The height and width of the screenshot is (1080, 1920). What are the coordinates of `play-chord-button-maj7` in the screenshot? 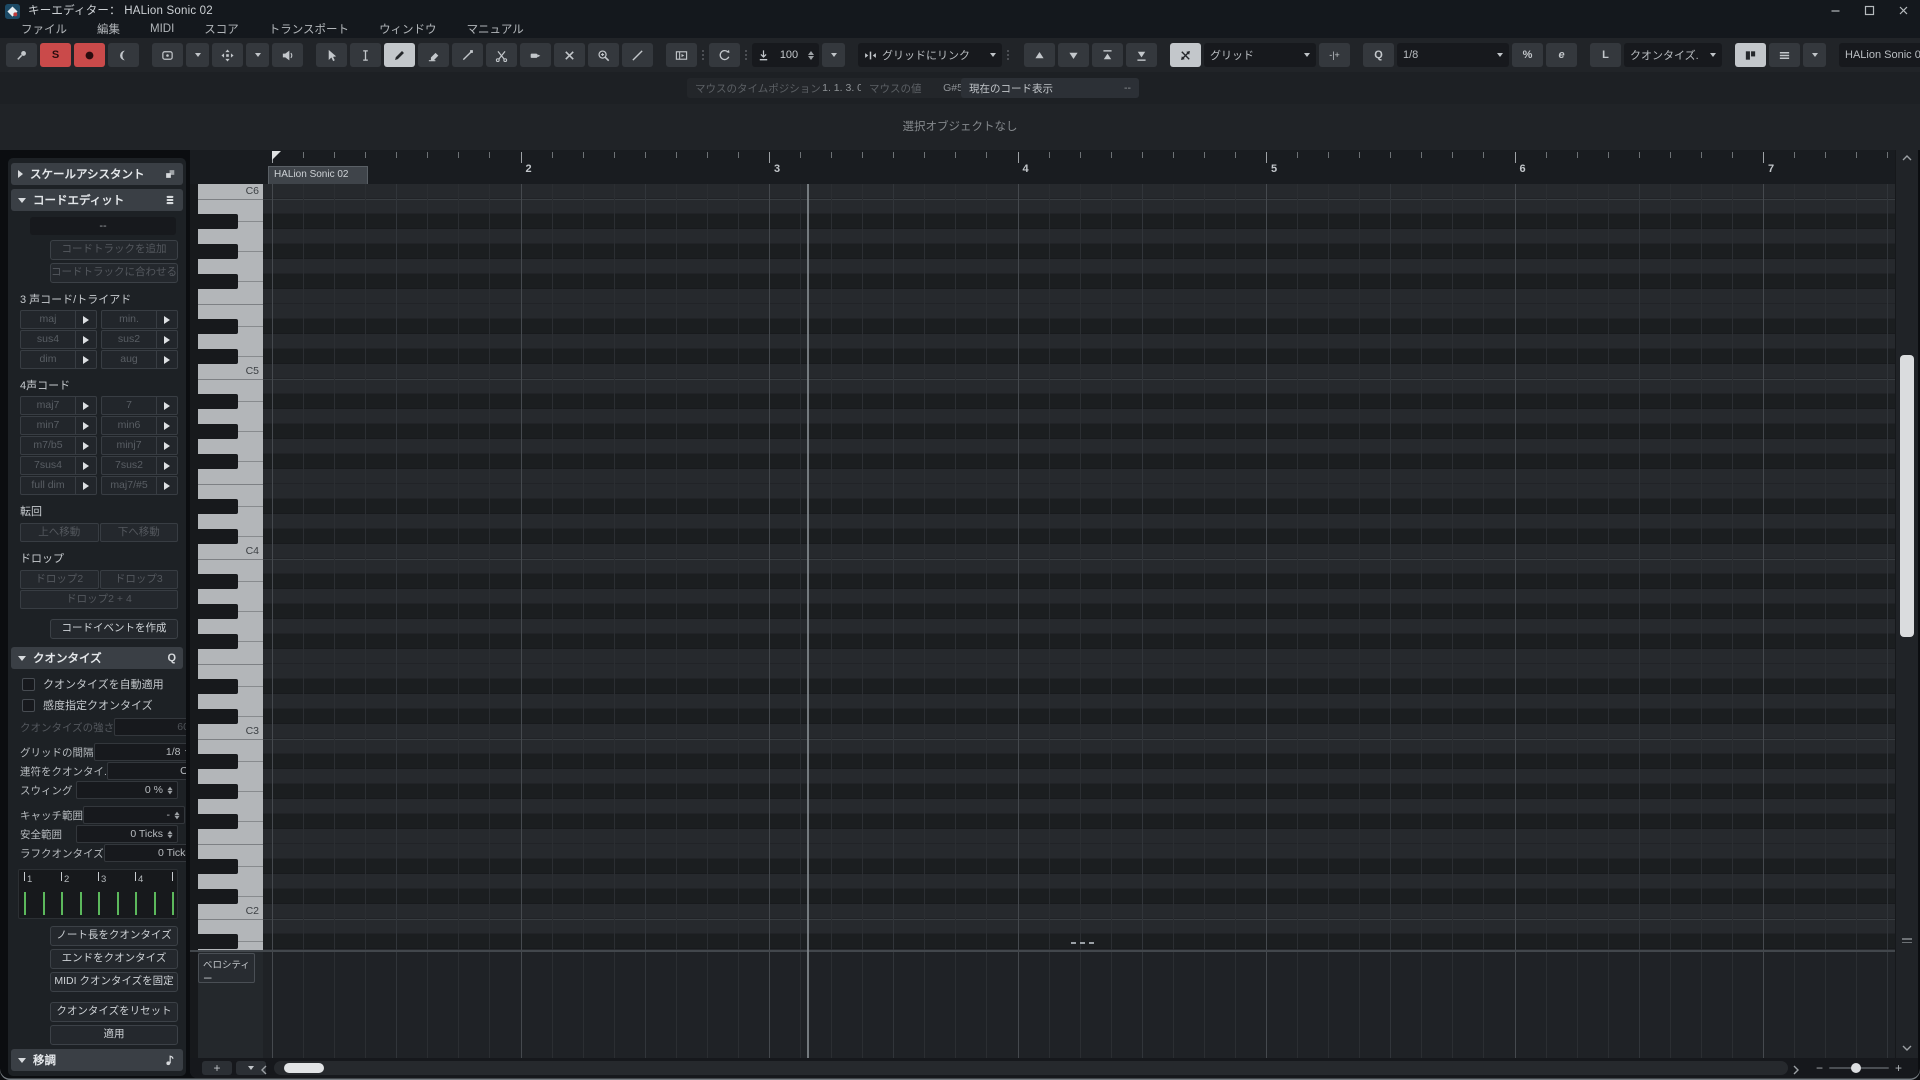 It's located at (85, 405).